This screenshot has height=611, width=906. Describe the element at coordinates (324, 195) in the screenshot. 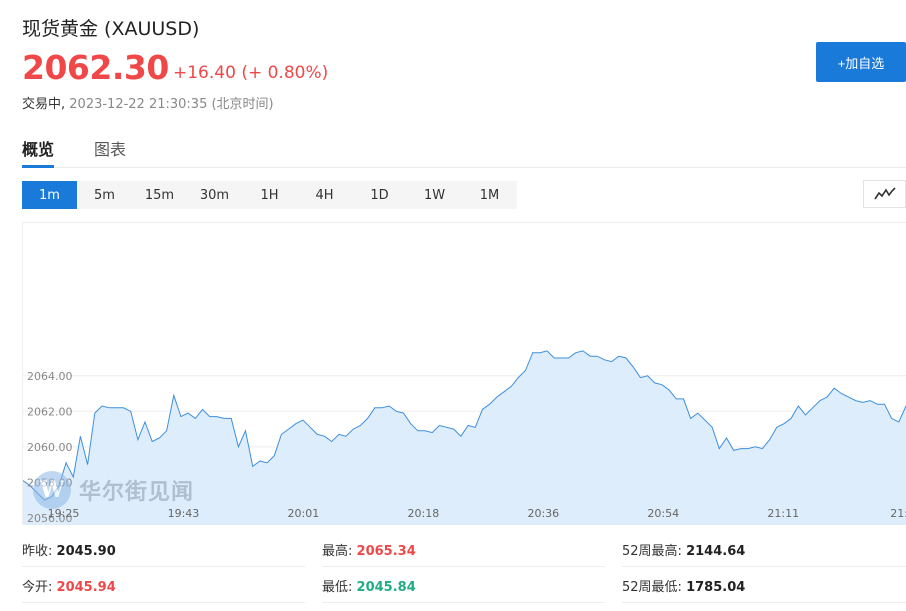

I see `period-4h: 4H` at that location.